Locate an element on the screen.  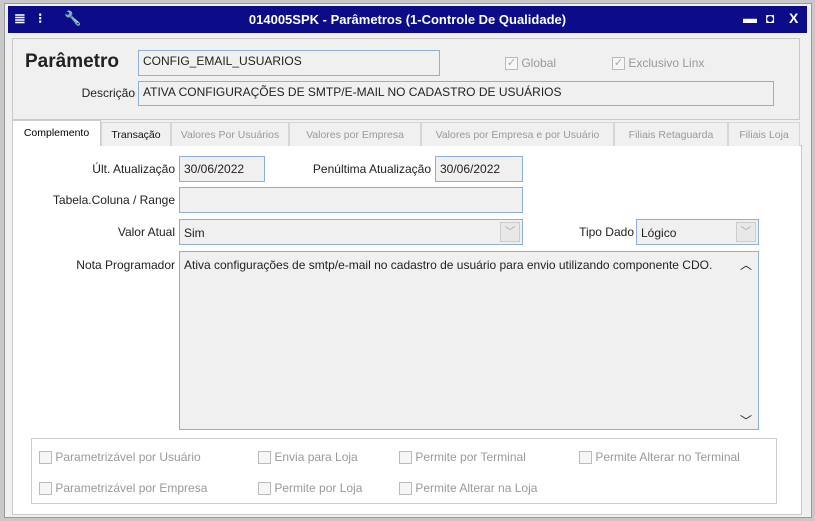
penultima-atualizacao-input: 30/06/2022 is located at coordinates (479, 169).